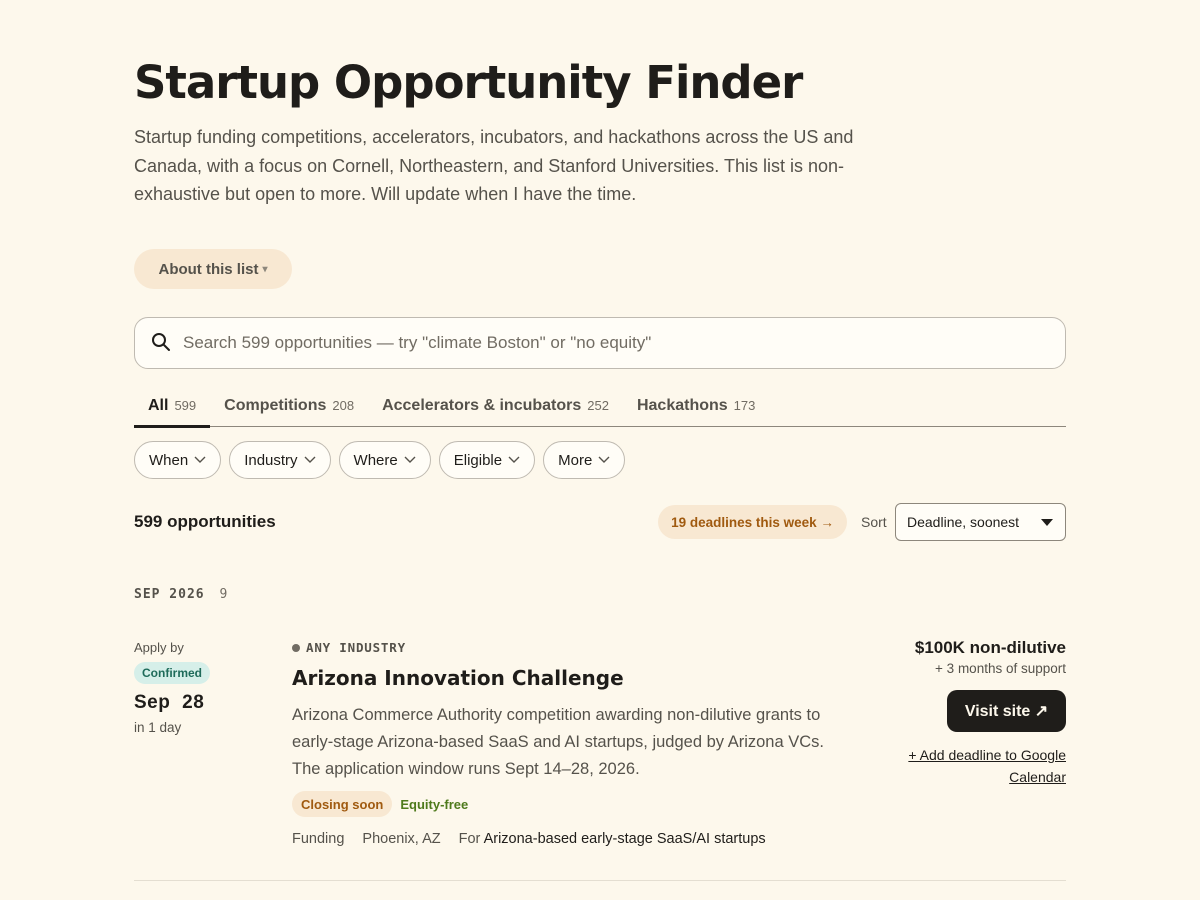 Image resolution: width=1200 pixels, height=900 pixels. Describe the element at coordinates (624, 343) in the screenshot. I see `search-input` at that location.